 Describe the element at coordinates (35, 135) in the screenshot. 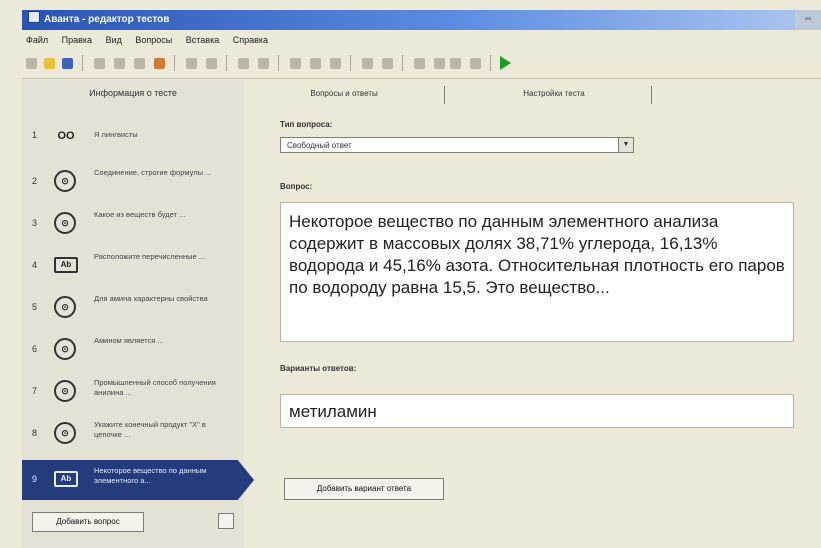

I see `question-number: 1` at that location.